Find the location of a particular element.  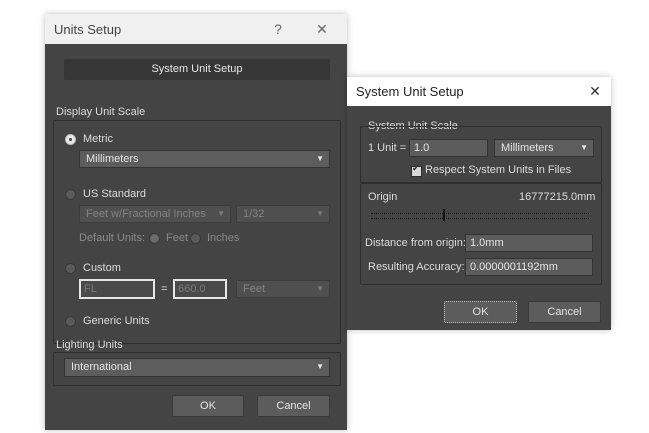

system-unit-value: Millimeters is located at coordinates (527, 148).